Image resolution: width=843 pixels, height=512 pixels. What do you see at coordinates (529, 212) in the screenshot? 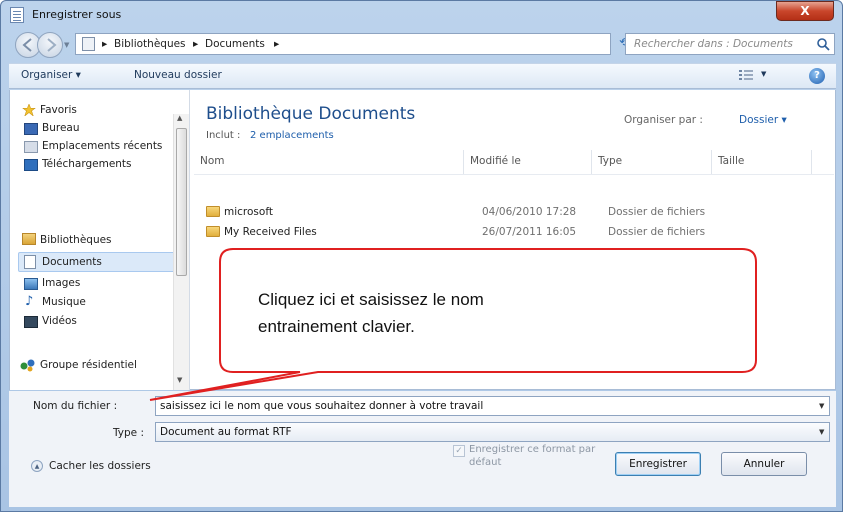
I see `file-modified: 04/06/2010 17:28` at bounding box center [529, 212].